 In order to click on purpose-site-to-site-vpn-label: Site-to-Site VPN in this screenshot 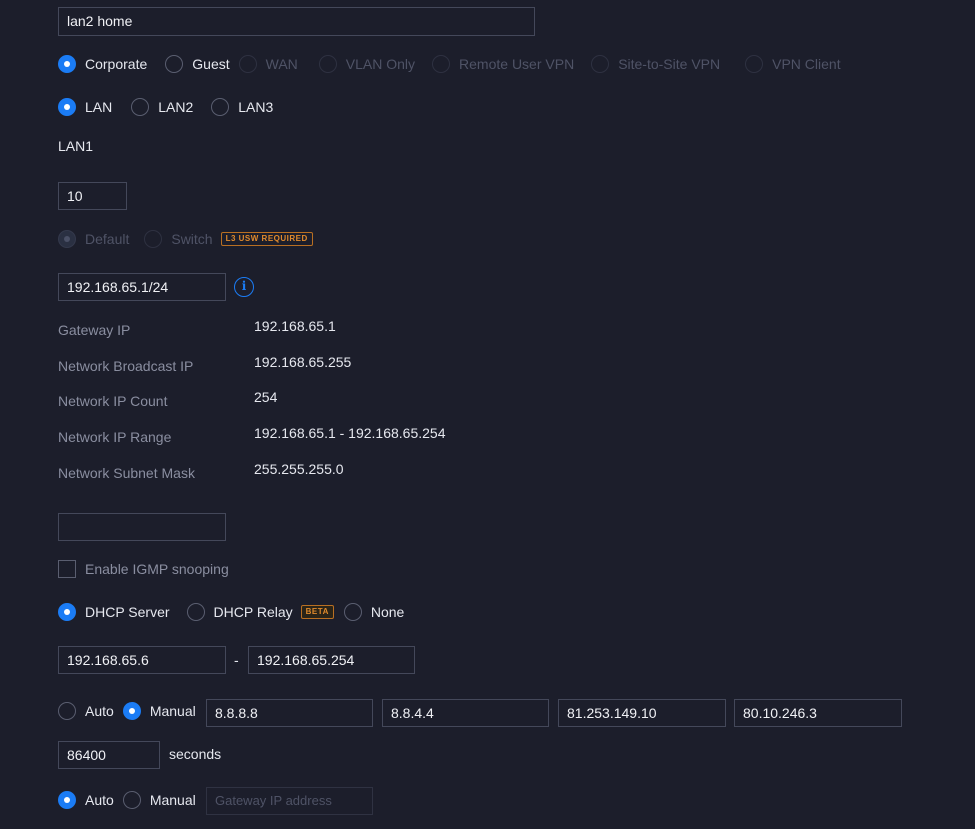, I will do `click(669, 64)`.